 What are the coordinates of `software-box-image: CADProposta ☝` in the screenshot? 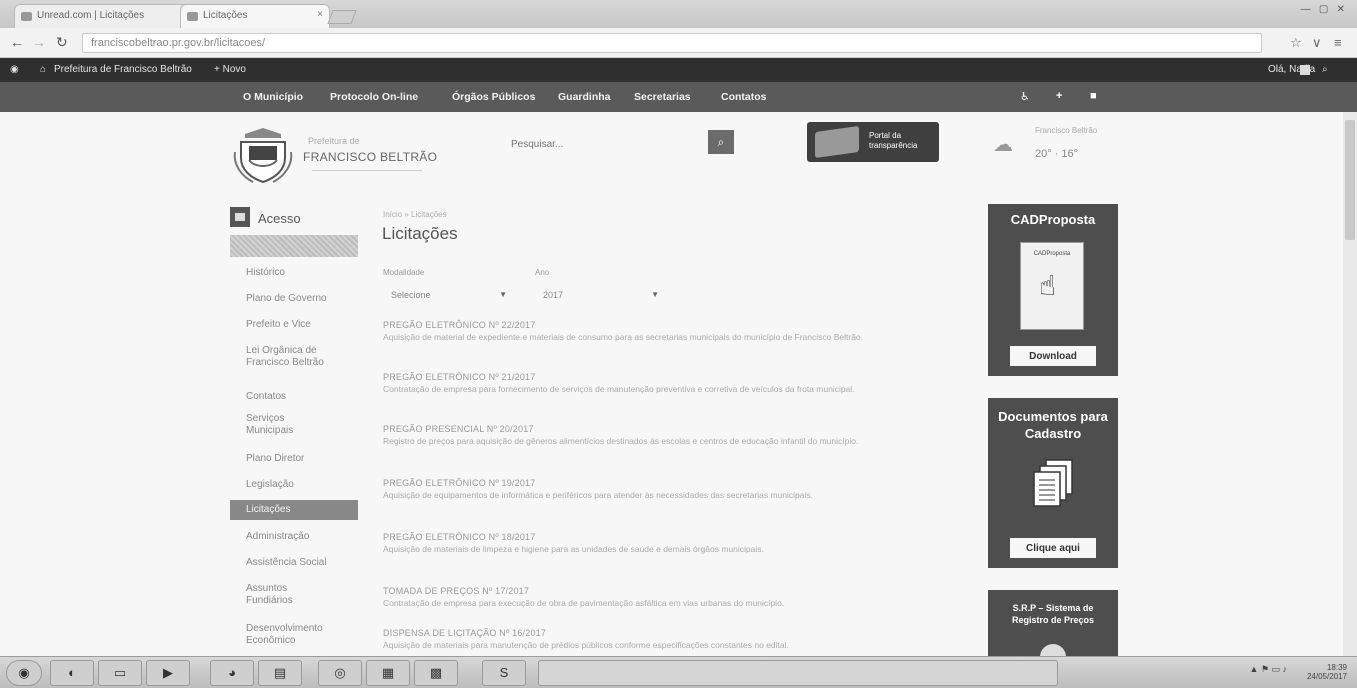 It's located at (1052, 286).